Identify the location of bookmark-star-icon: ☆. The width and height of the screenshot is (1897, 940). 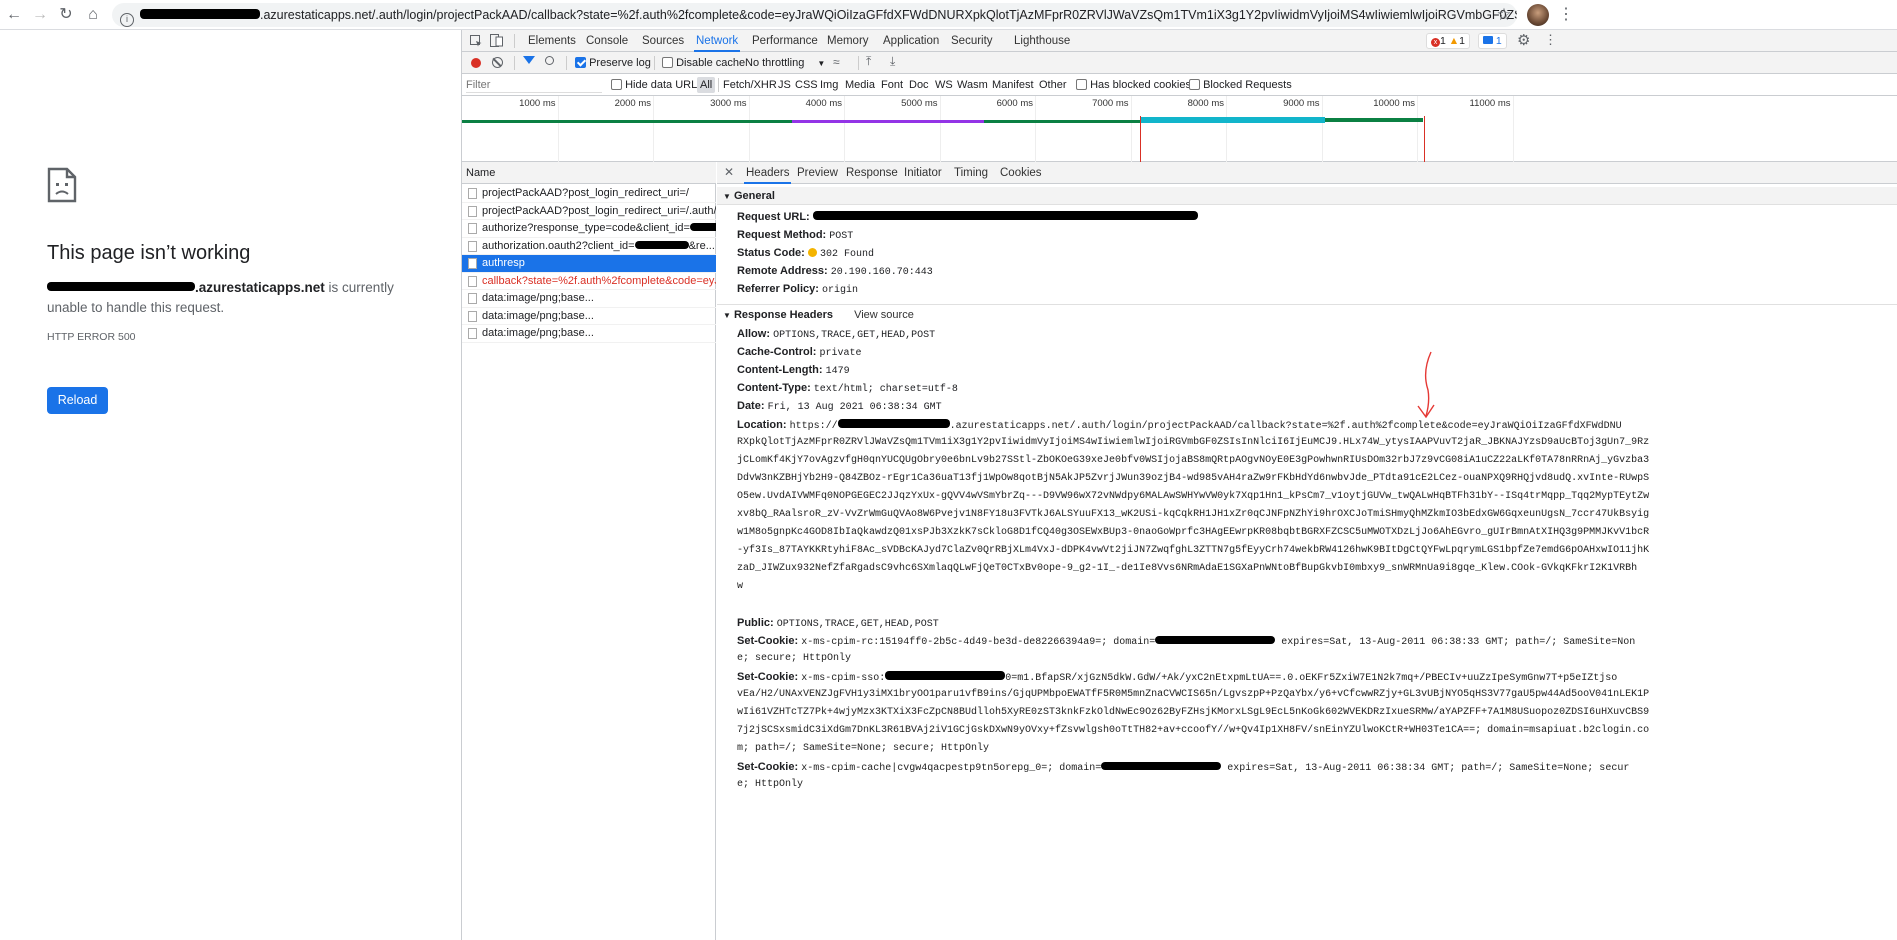
(1504, 15).